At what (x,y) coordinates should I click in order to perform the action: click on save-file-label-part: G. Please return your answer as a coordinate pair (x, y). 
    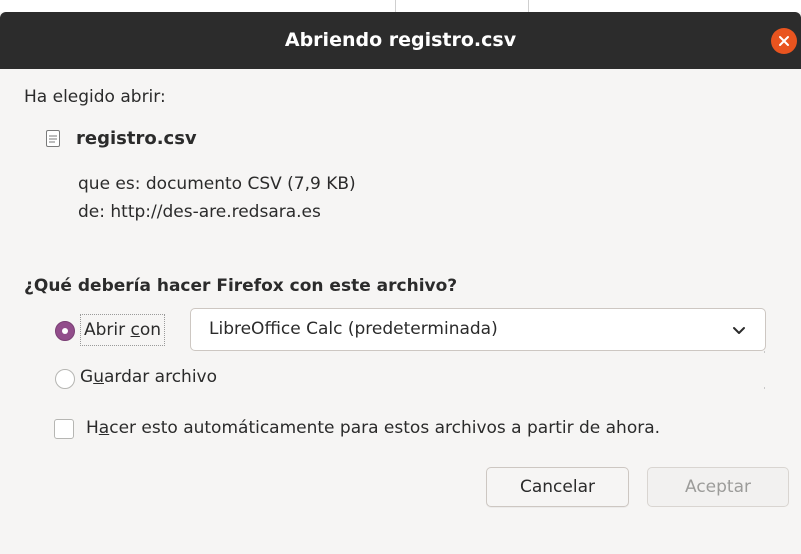
    Looking at the image, I should click on (87, 377).